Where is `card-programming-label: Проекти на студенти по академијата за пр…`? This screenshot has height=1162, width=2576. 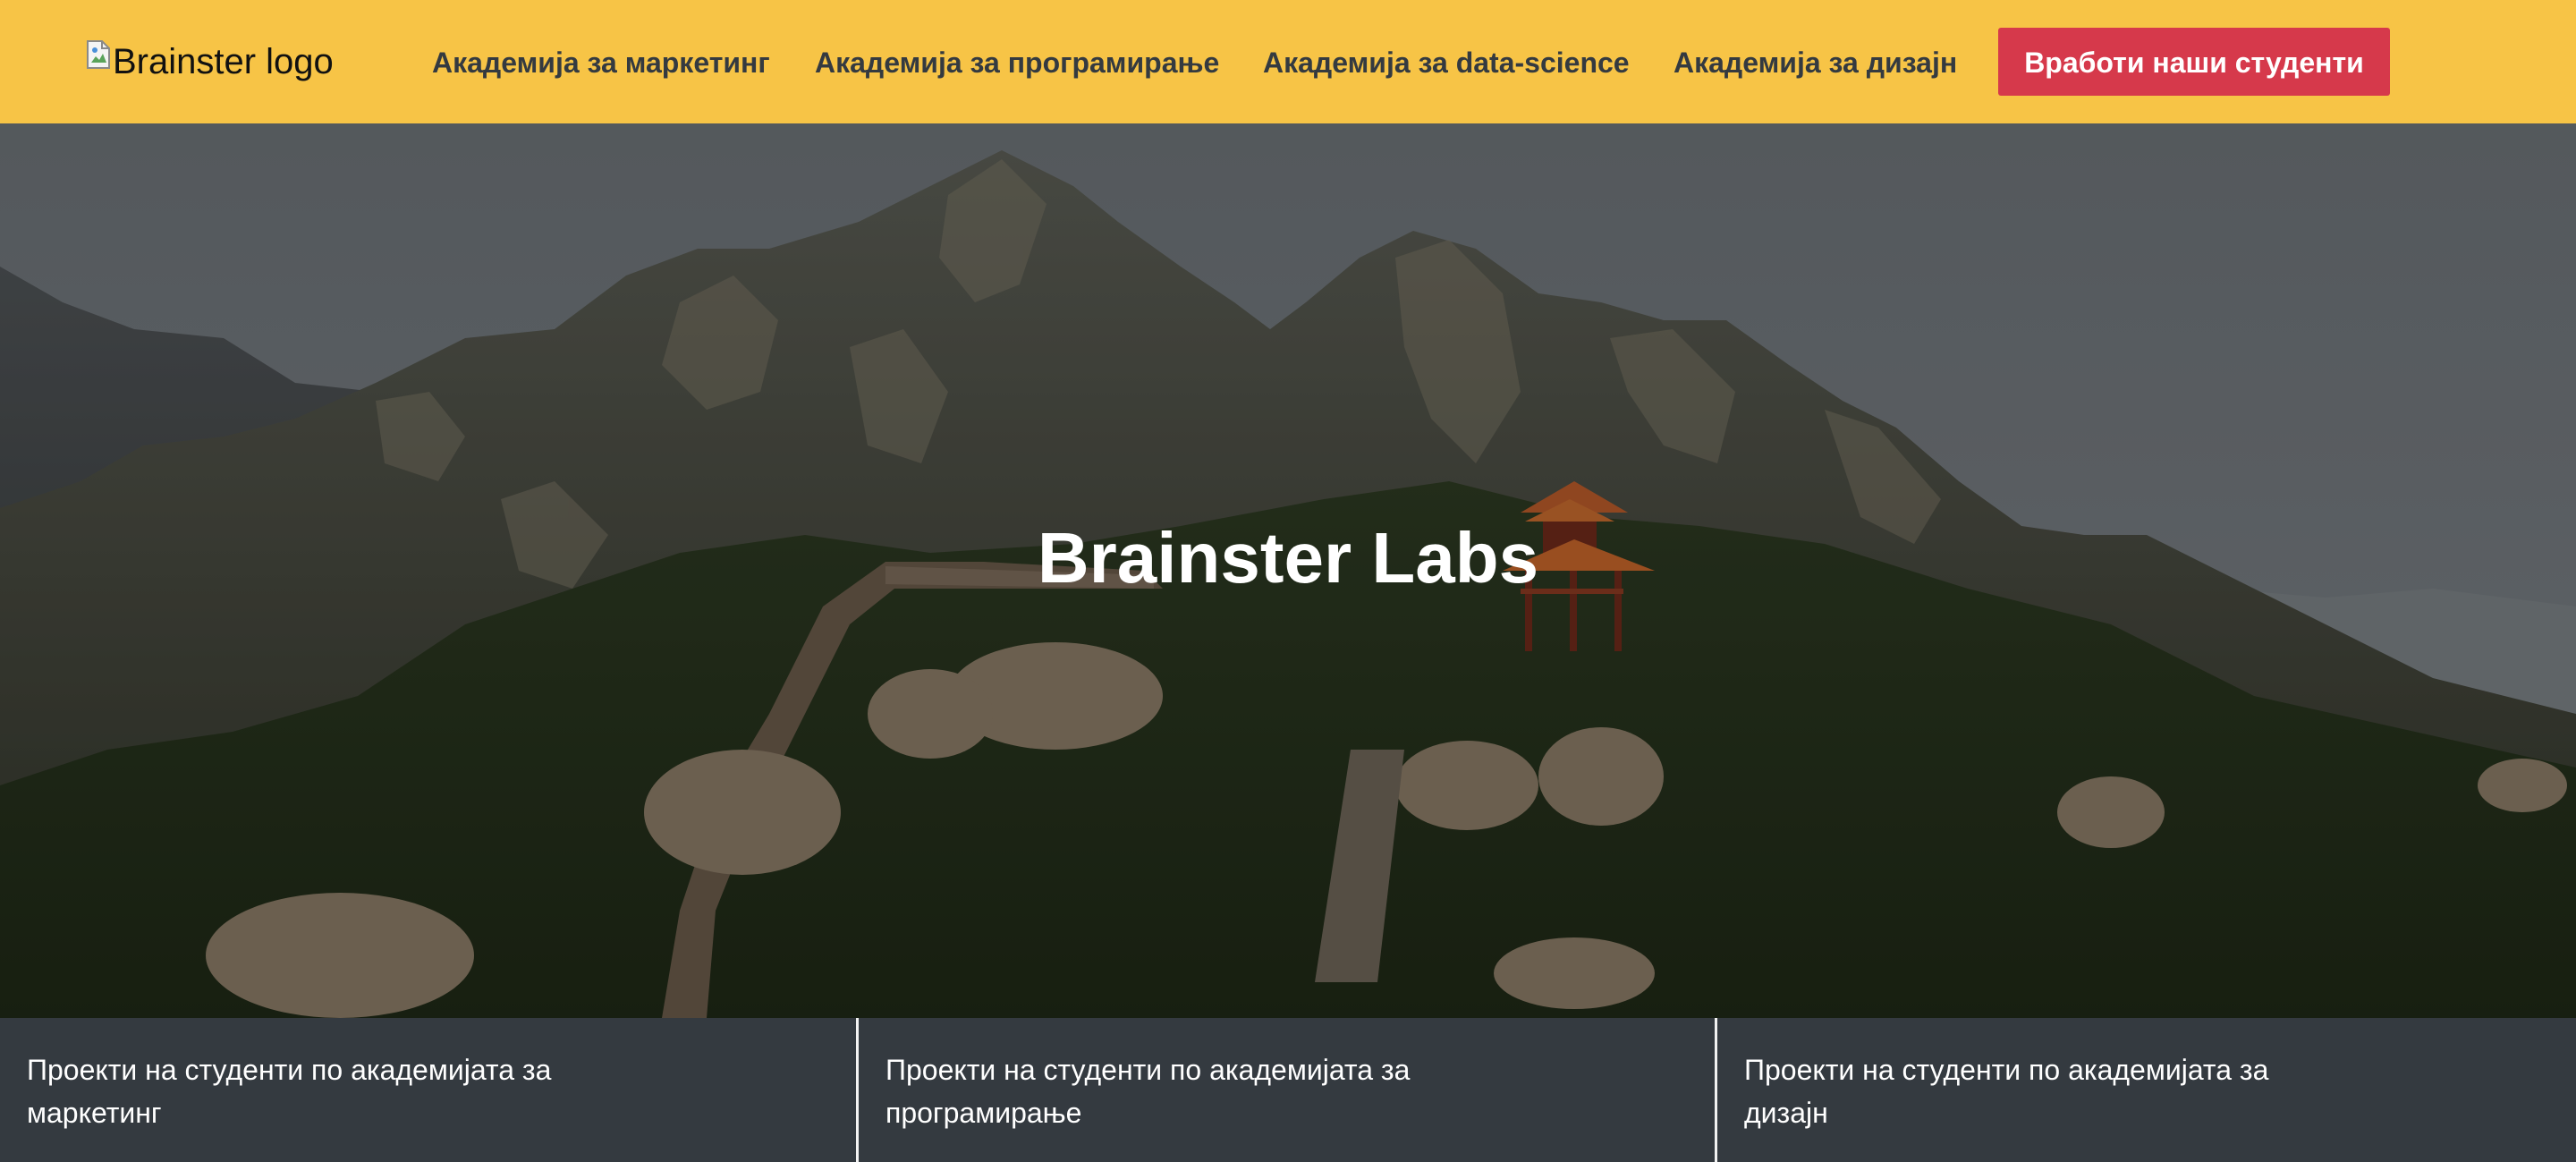 card-programming-label: Проекти на студенти по академијата за пр… is located at coordinates (1148, 1091).